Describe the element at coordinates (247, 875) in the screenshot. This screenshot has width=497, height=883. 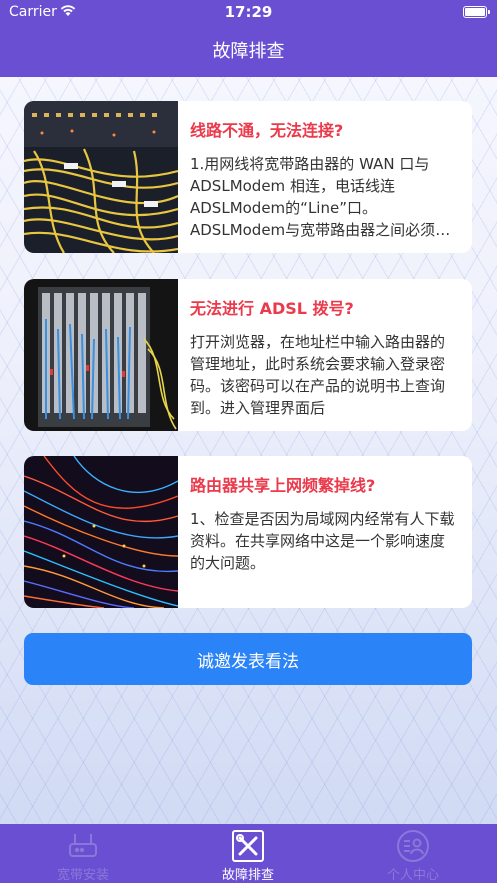
I see `tab-label: 故障排查` at that location.